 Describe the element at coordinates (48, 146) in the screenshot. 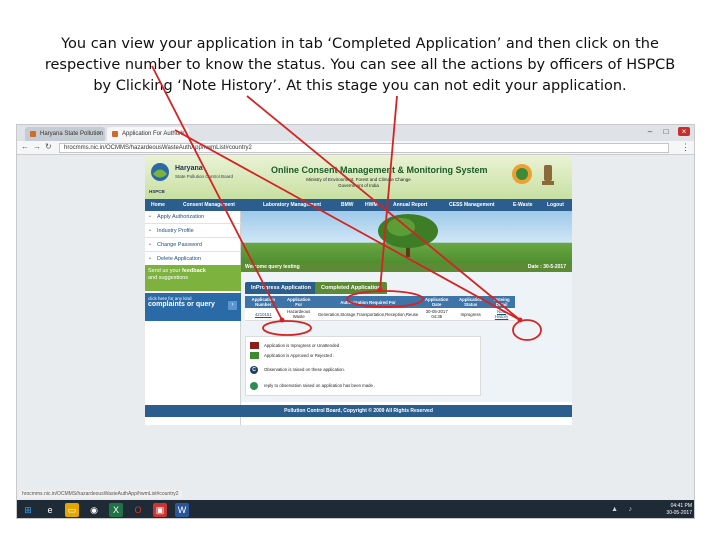

I see `reload-icon: ↻` at that location.